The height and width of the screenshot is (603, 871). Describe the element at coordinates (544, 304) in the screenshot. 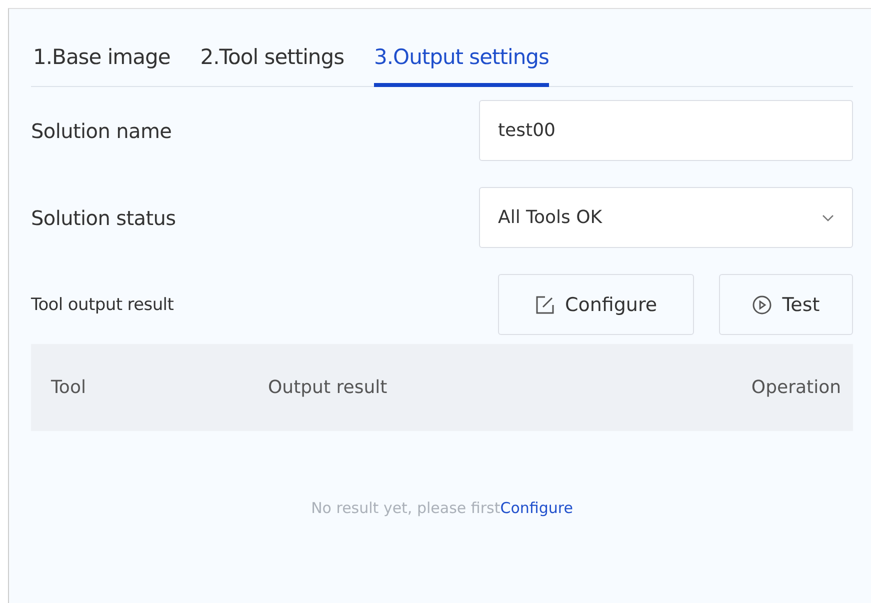

I see `edit-icon` at that location.